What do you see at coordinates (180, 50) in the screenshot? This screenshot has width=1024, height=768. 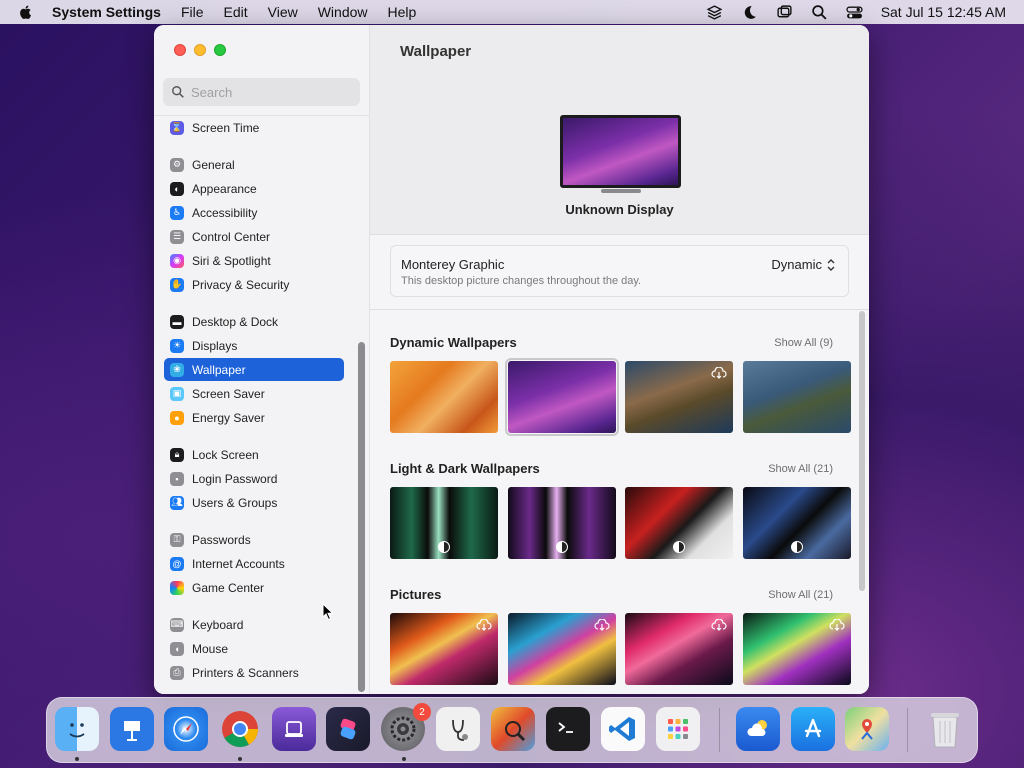 I see `close-button` at bounding box center [180, 50].